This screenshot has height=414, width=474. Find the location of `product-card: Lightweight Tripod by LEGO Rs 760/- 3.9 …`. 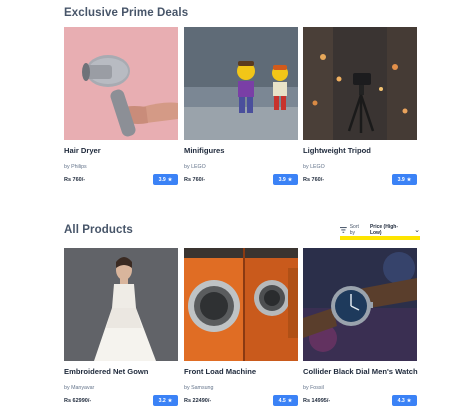

product-card: Lightweight Tripod by LEGO Rs 760/- 3.9 … is located at coordinates (360, 106).